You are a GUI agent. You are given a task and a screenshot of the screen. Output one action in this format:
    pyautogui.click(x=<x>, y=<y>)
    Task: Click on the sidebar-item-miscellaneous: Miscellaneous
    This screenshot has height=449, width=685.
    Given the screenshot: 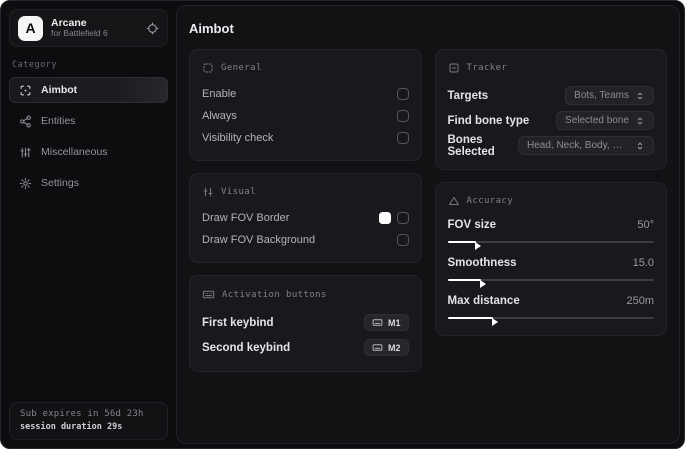 What is the action you would take?
    pyautogui.click(x=88, y=152)
    